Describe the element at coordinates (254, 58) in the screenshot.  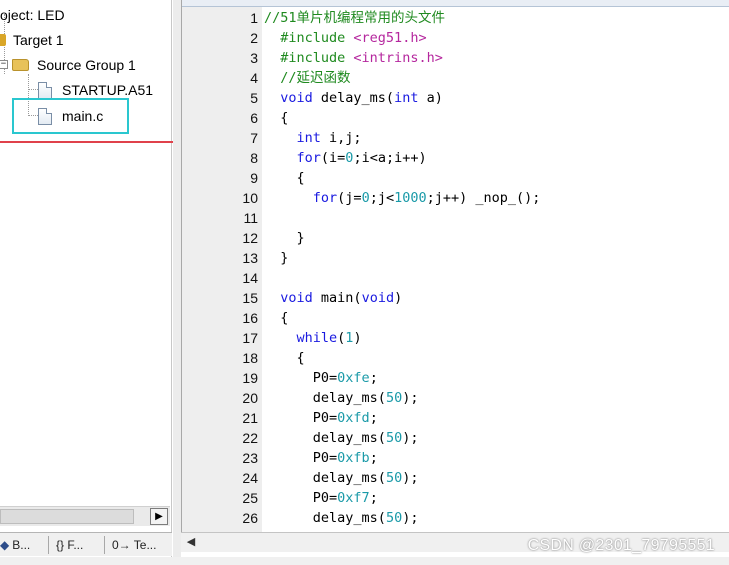
I see `line-number: 3` at that location.